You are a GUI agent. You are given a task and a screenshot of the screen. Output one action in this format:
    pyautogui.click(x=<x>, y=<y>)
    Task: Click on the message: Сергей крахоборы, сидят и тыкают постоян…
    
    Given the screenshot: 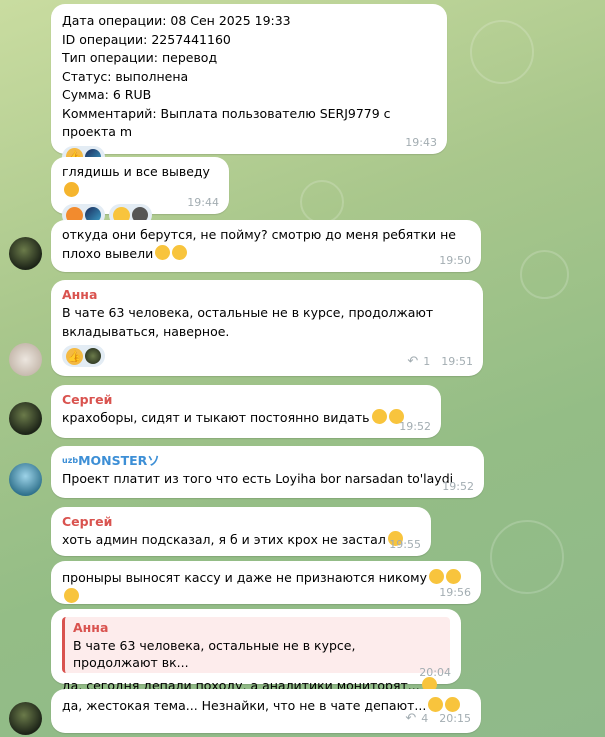 What is the action you would take?
    pyautogui.click(x=246, y=411)
    